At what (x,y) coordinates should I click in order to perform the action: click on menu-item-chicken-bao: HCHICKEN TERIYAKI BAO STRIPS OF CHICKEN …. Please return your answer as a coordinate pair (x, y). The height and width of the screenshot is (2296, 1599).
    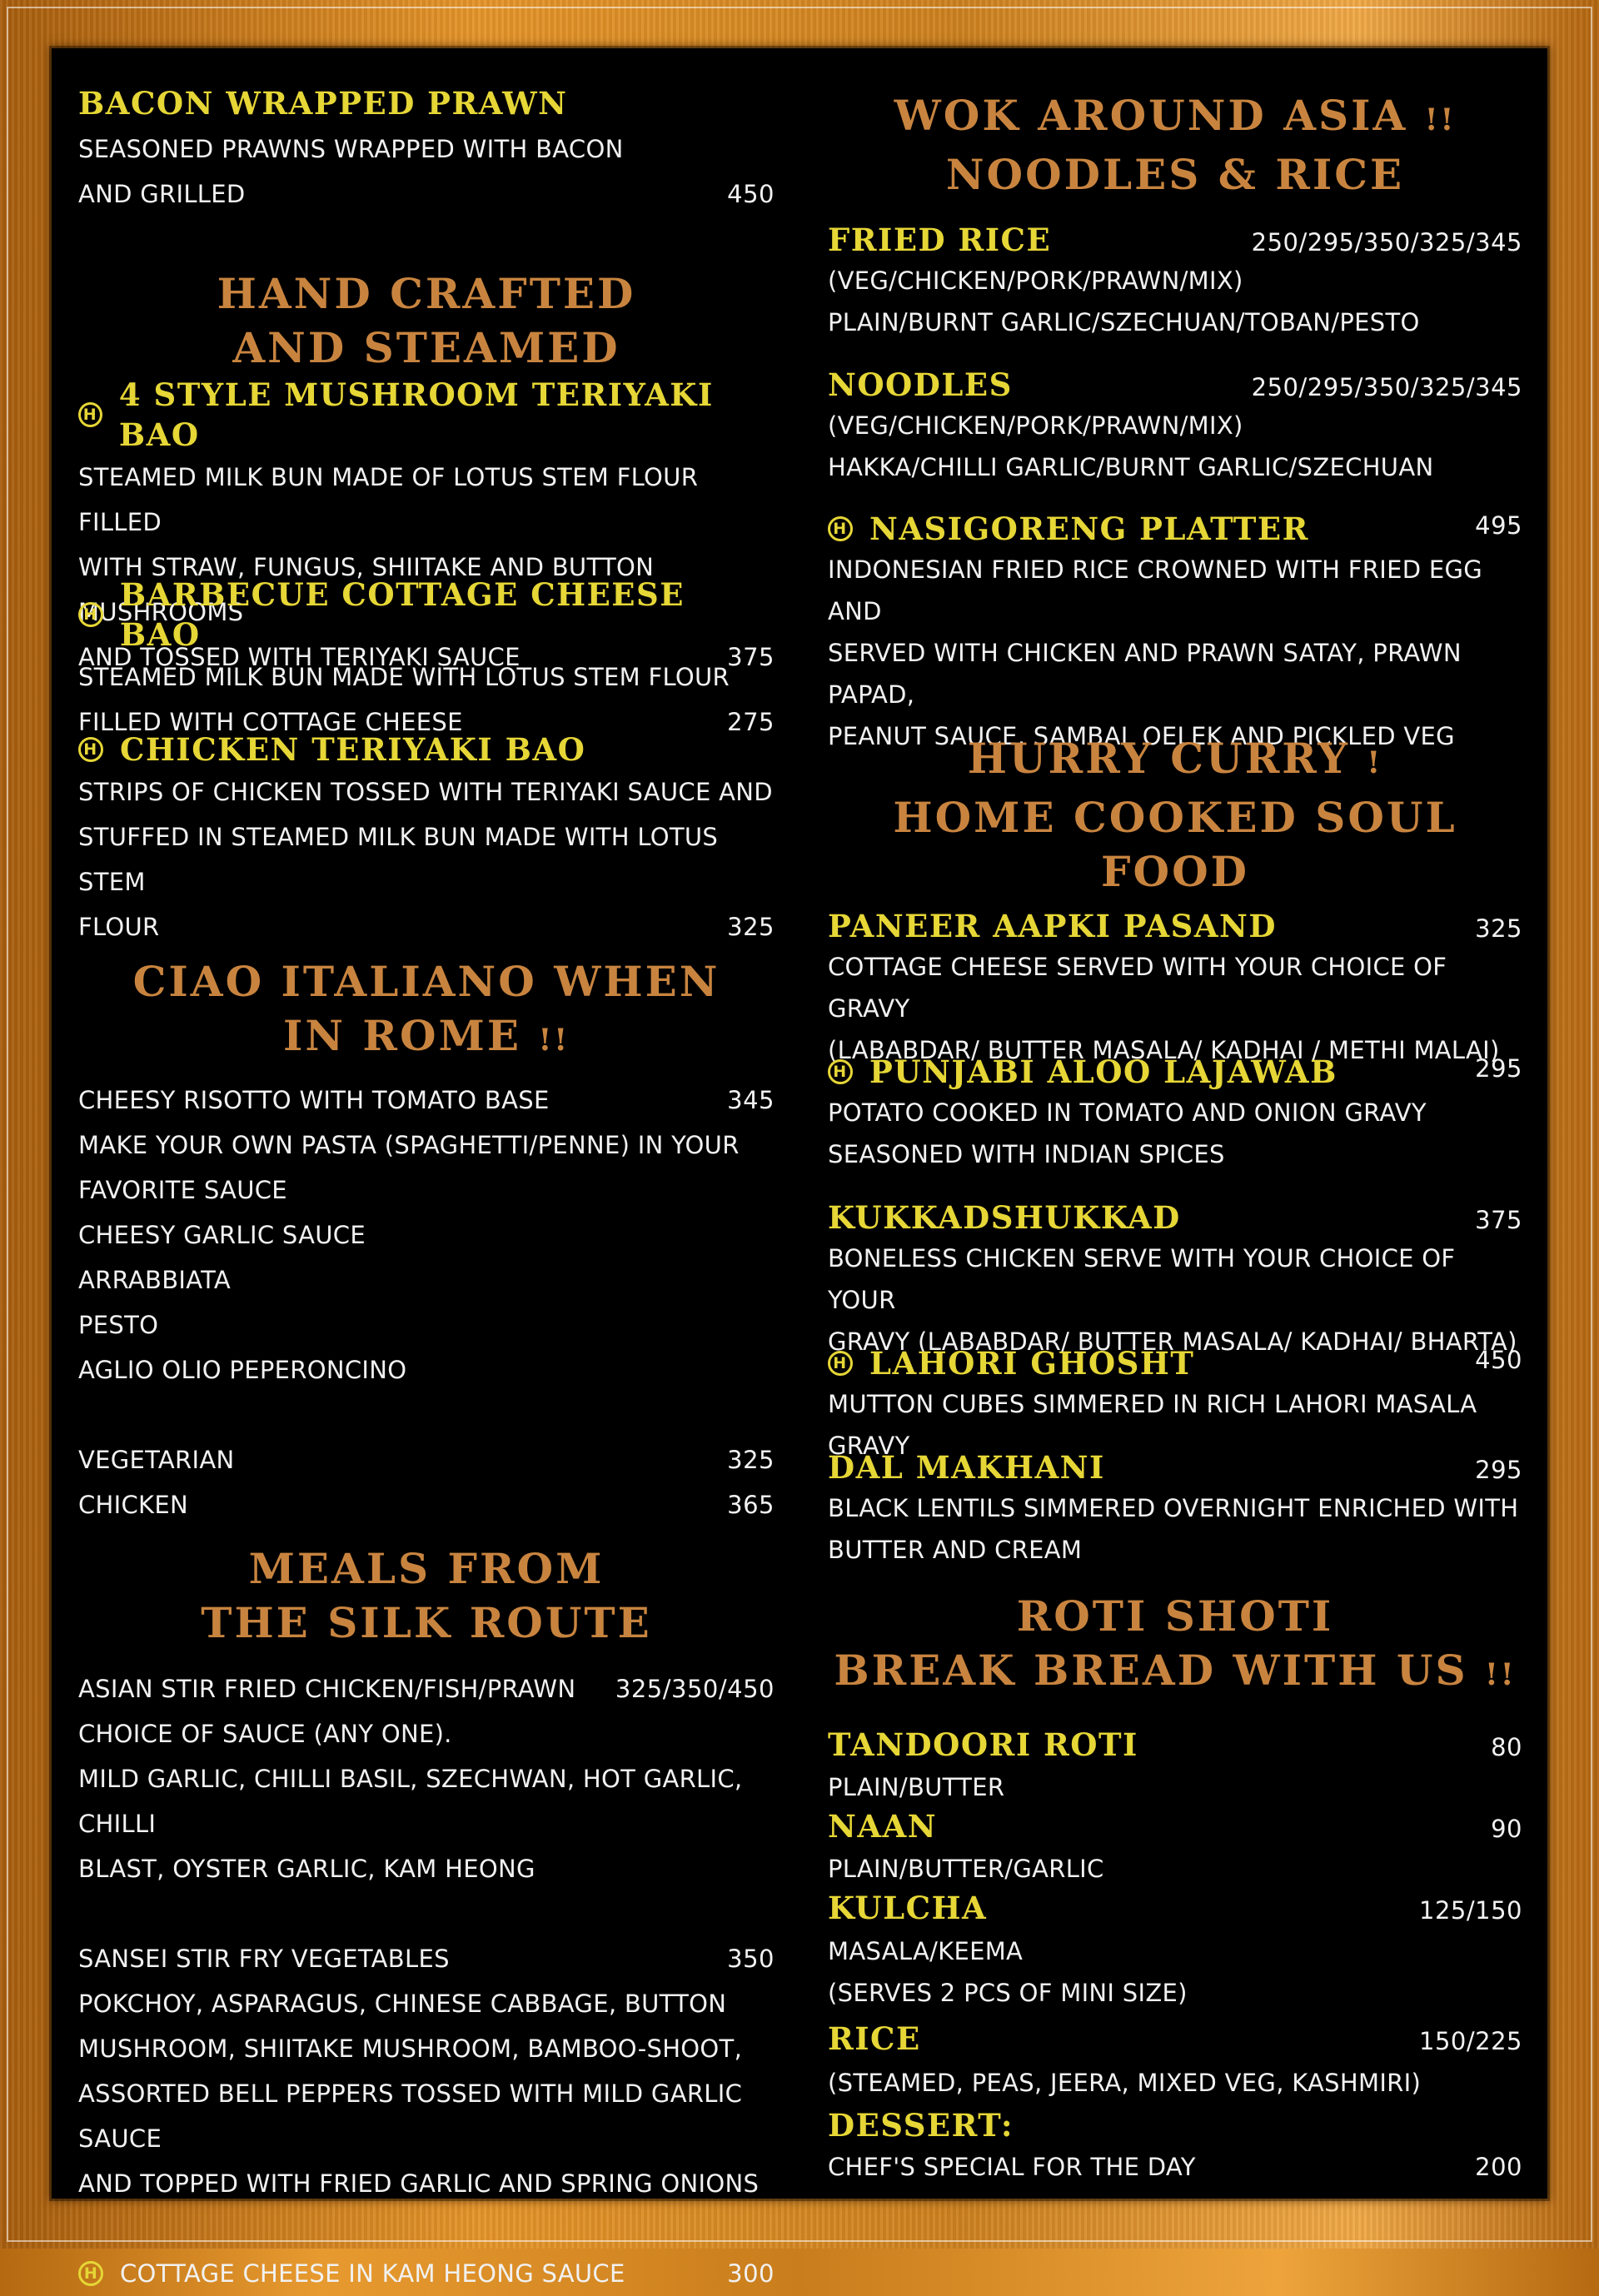
    Looking at the image, I should click on (427, 840).